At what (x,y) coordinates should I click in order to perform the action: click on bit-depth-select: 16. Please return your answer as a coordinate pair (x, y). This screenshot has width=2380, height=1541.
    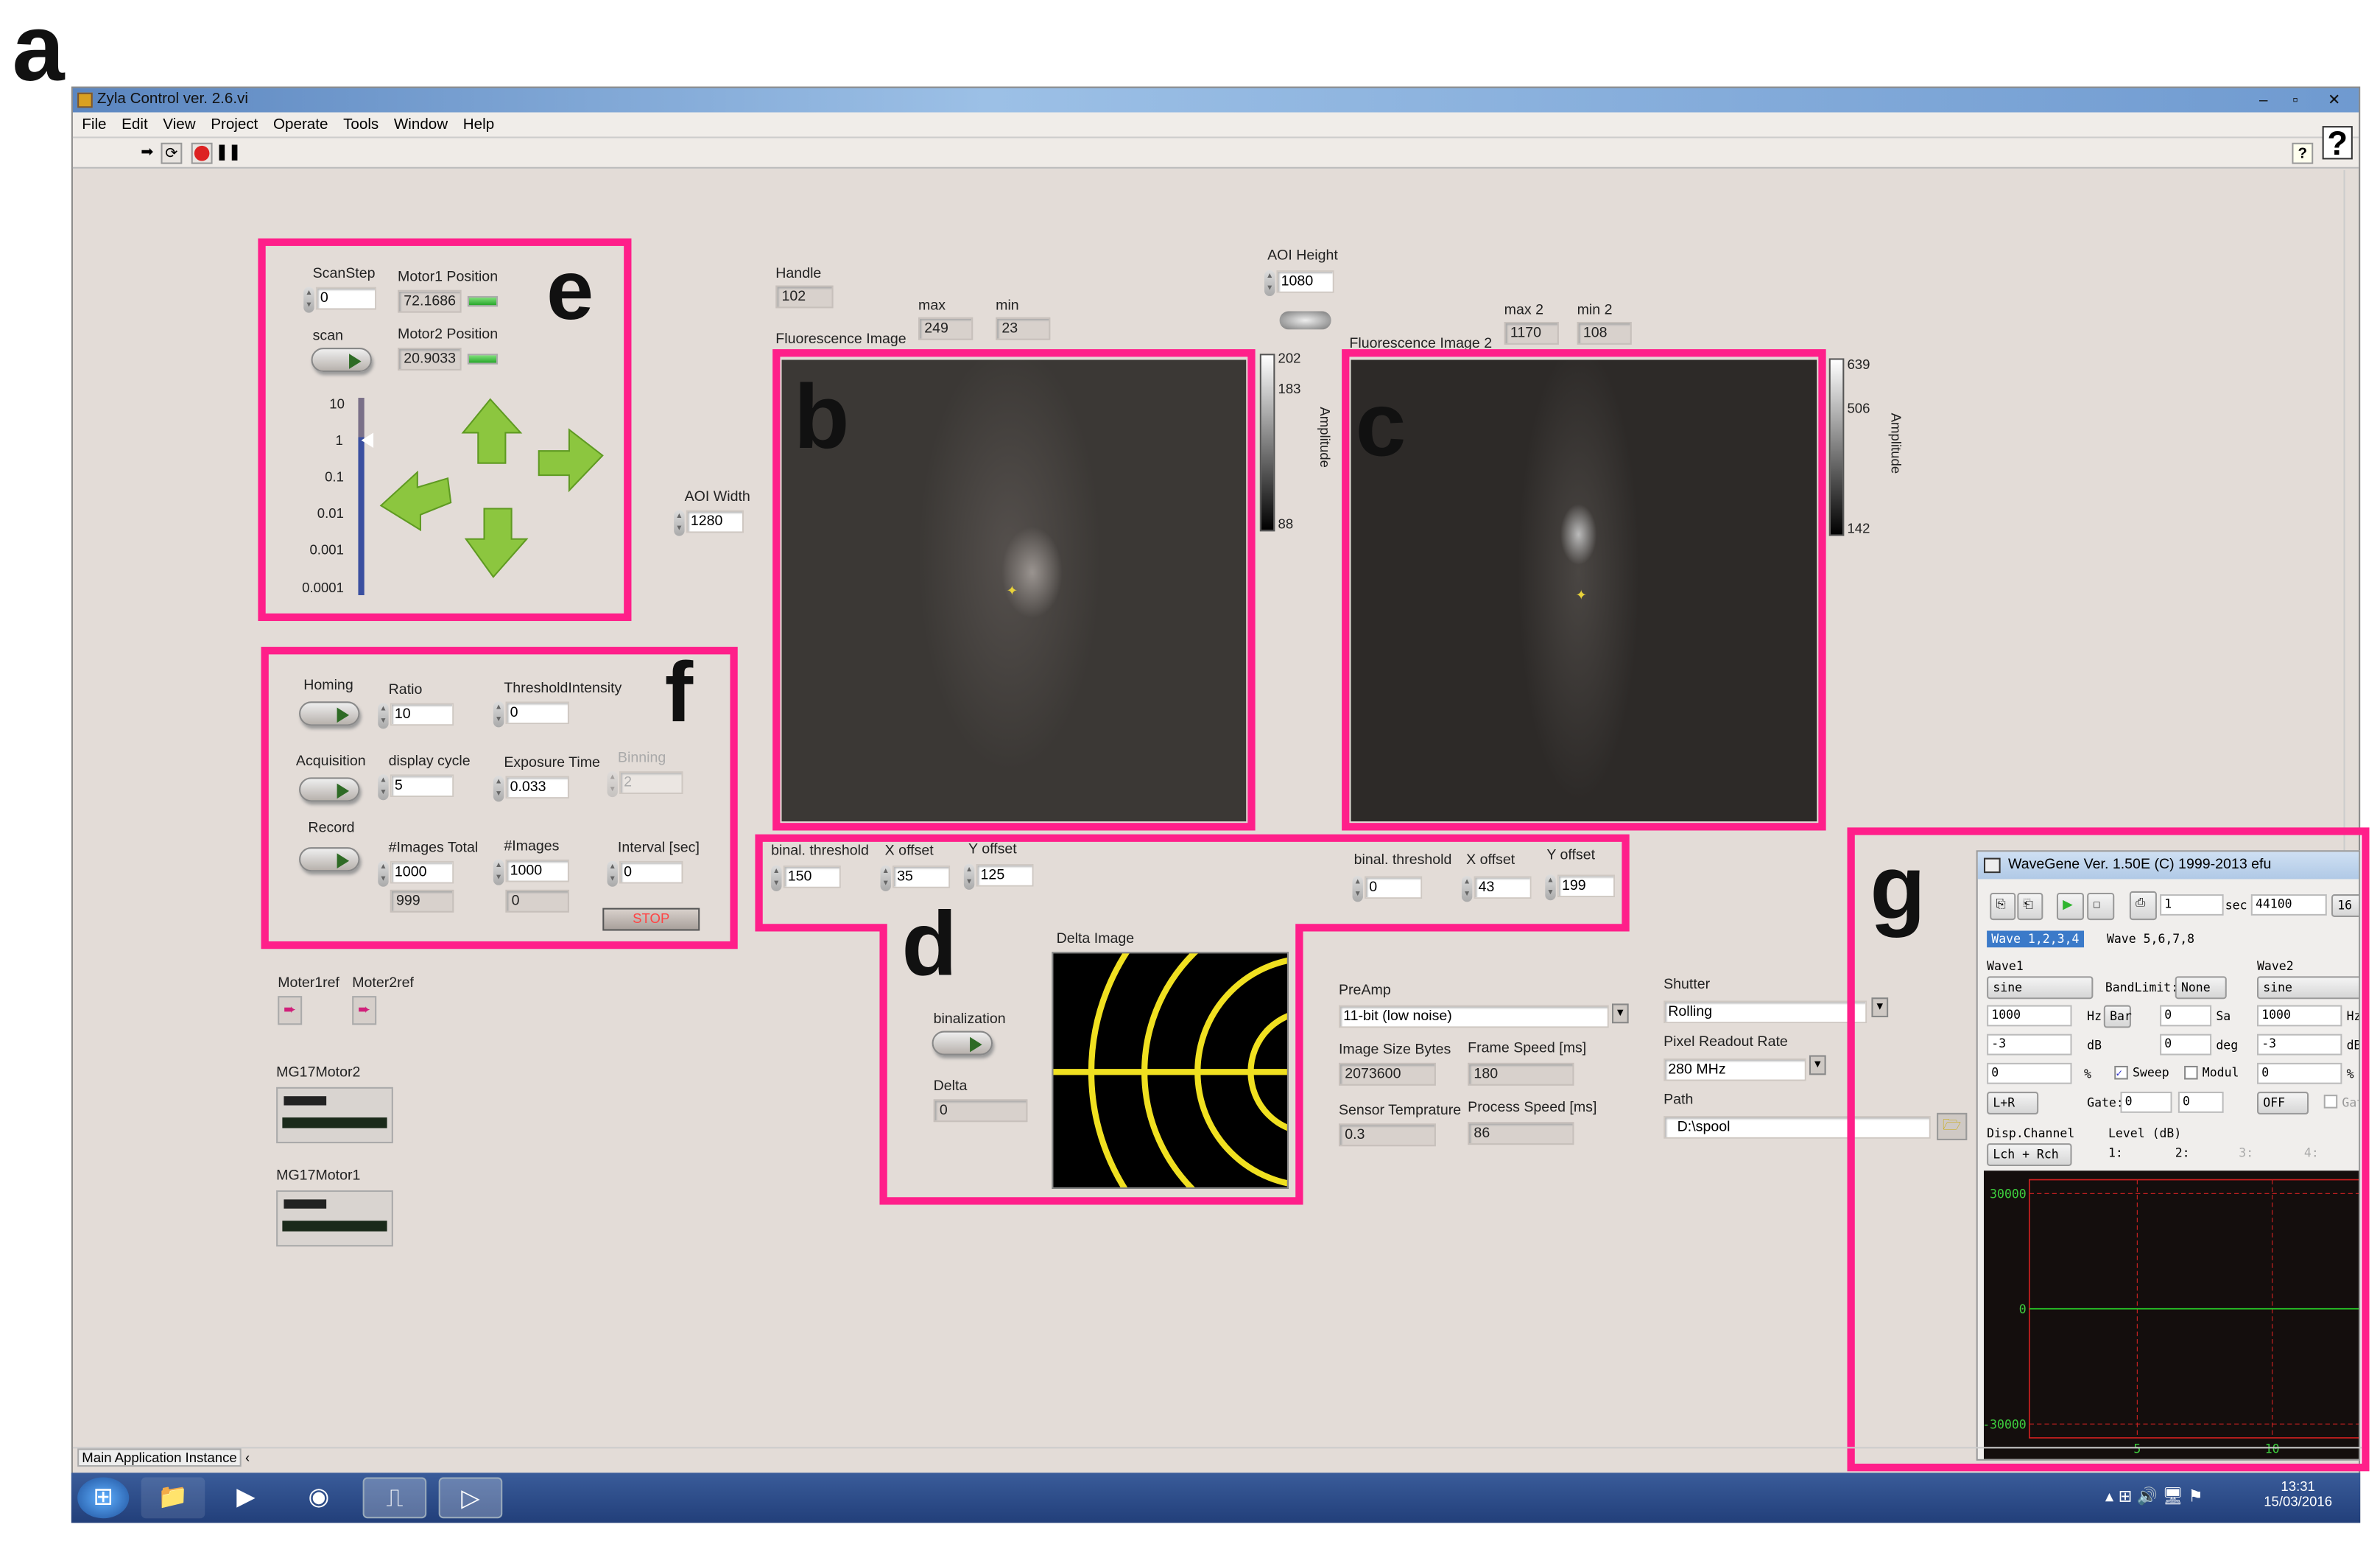
    Looking at the image, I should click on (2345, 906).